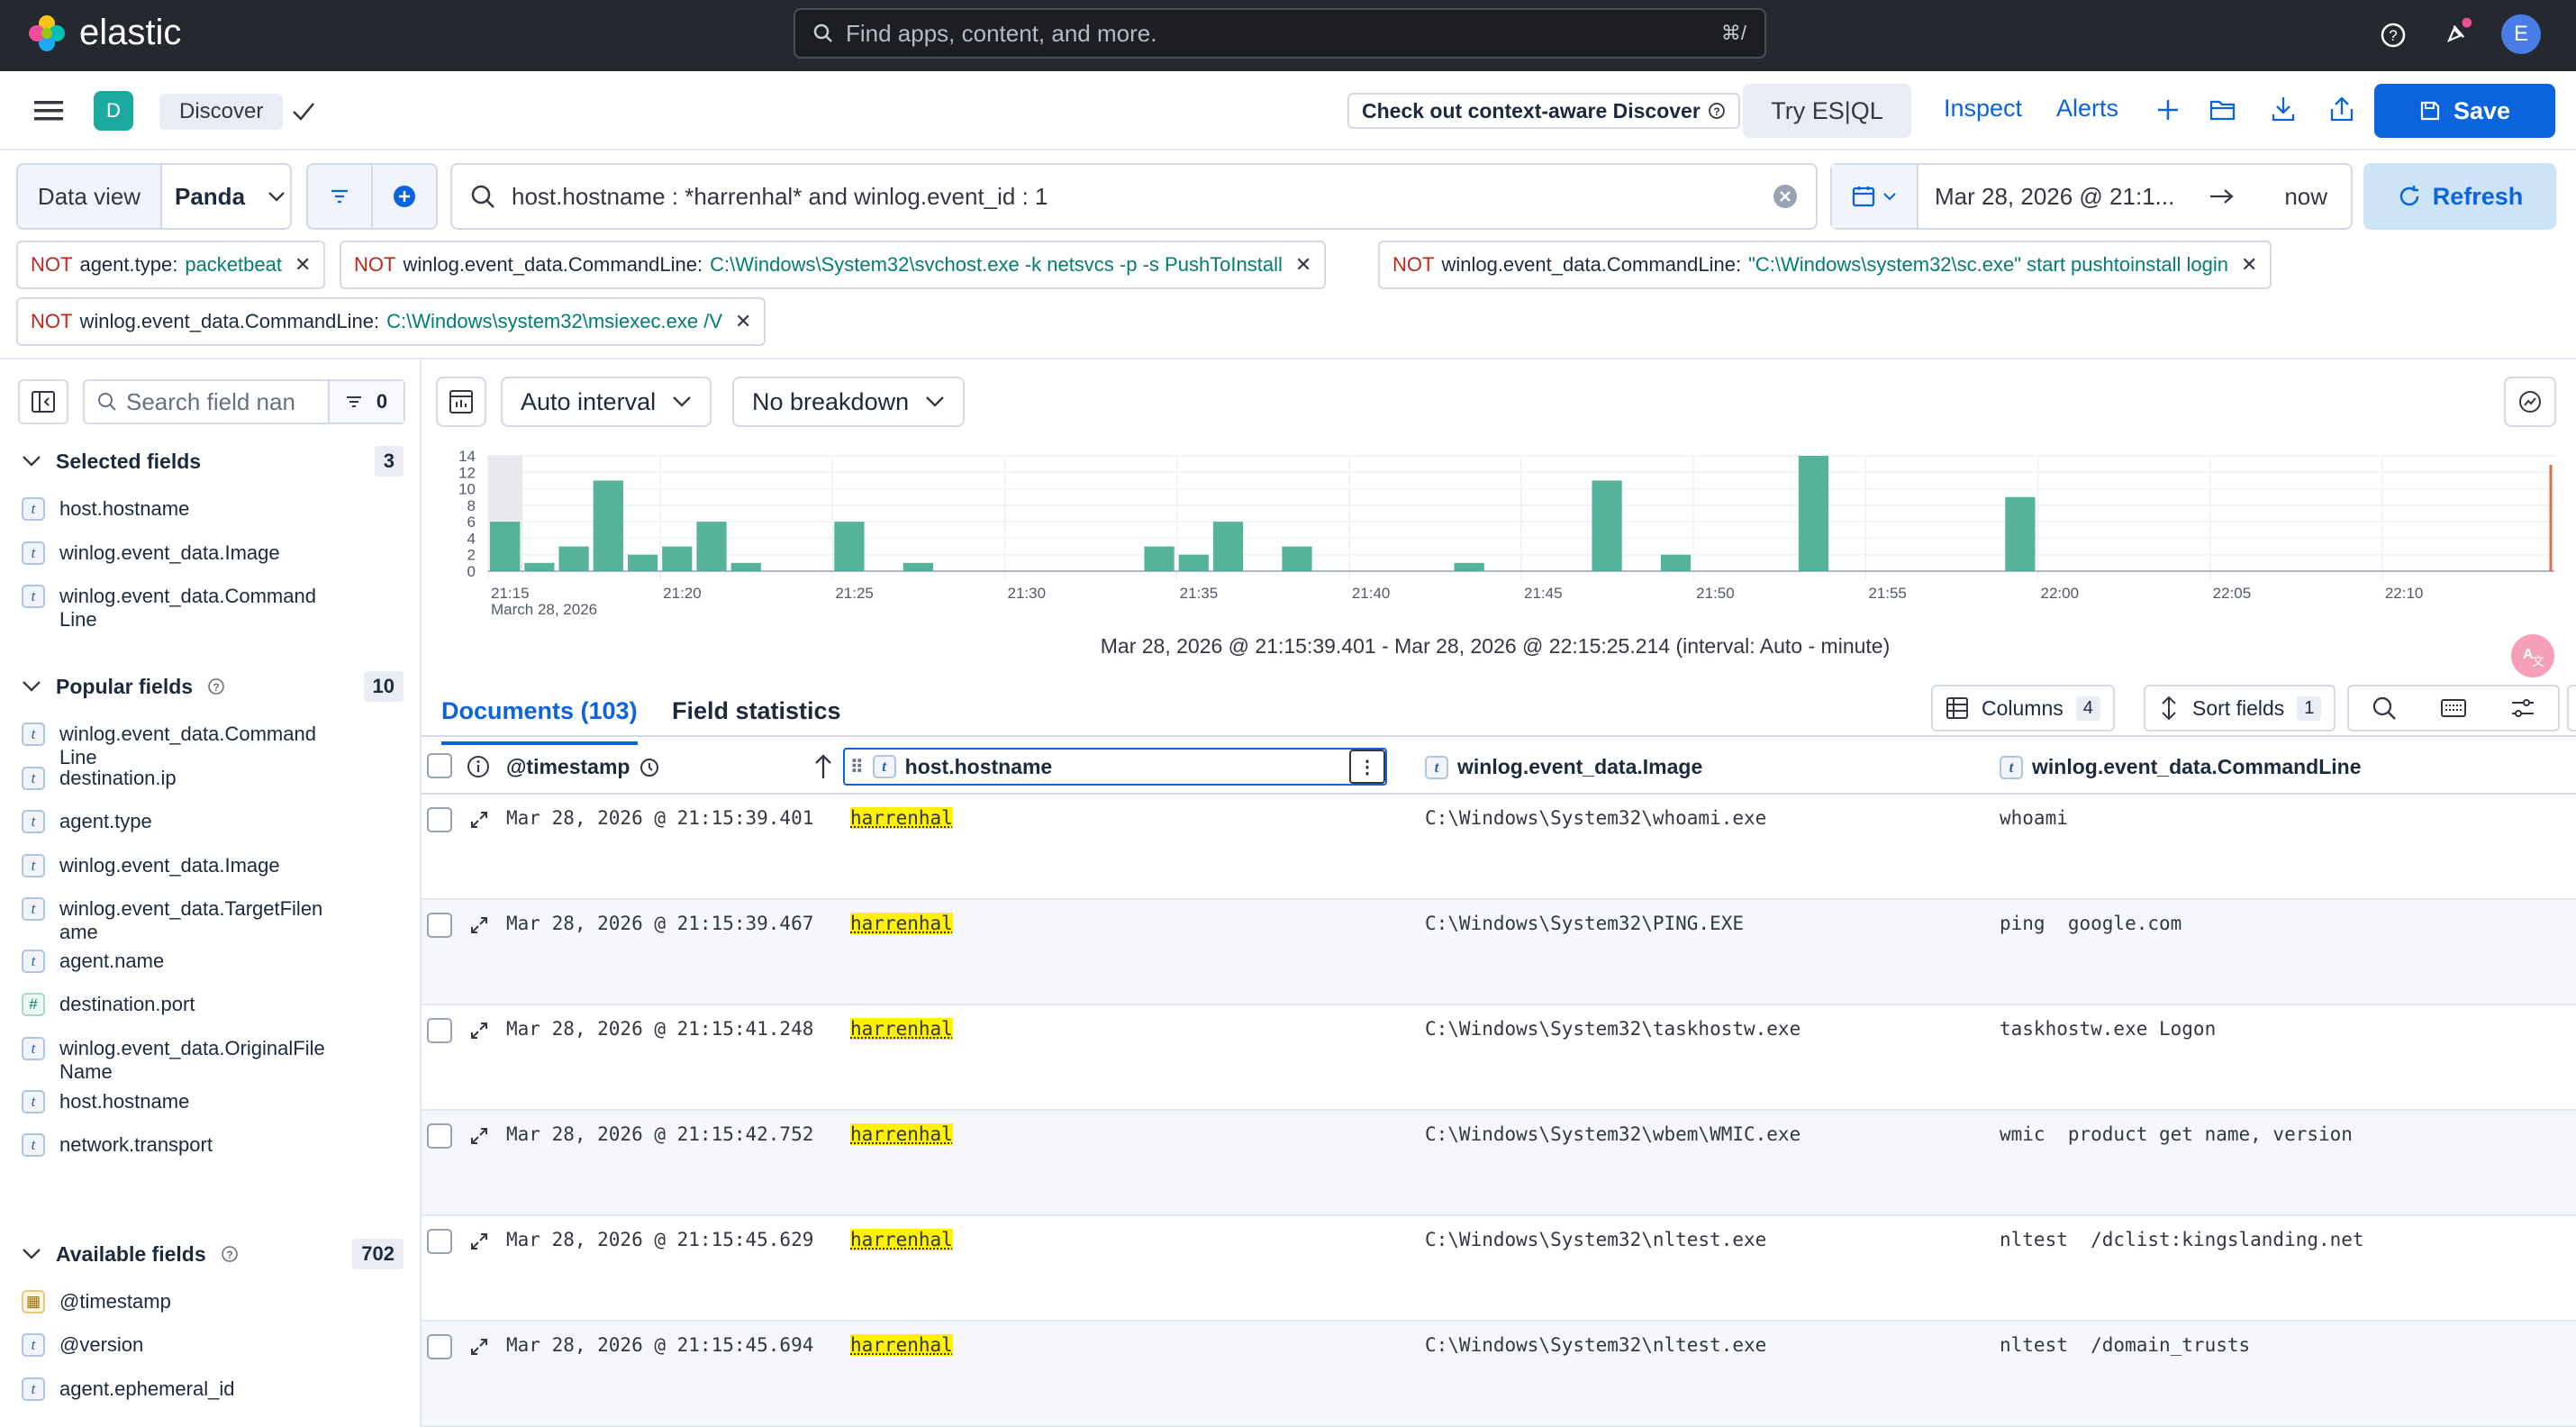 The width and height of the screenshot is (2576, 1427). What do you see at coordinates (1827, 111) in the screenshot?
I see `try-esql-button: Try ES|QL` at bounding box center [1827, 111].